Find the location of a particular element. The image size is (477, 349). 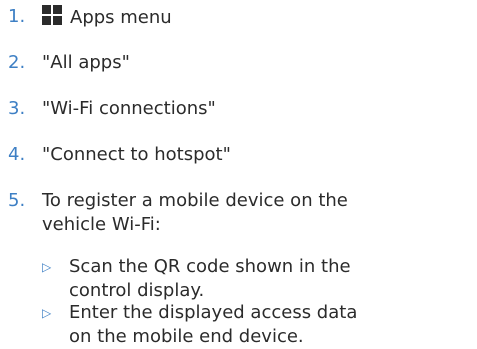

step-3: 3. "Wi-Fi connections" is located at coordinates (108, 109).